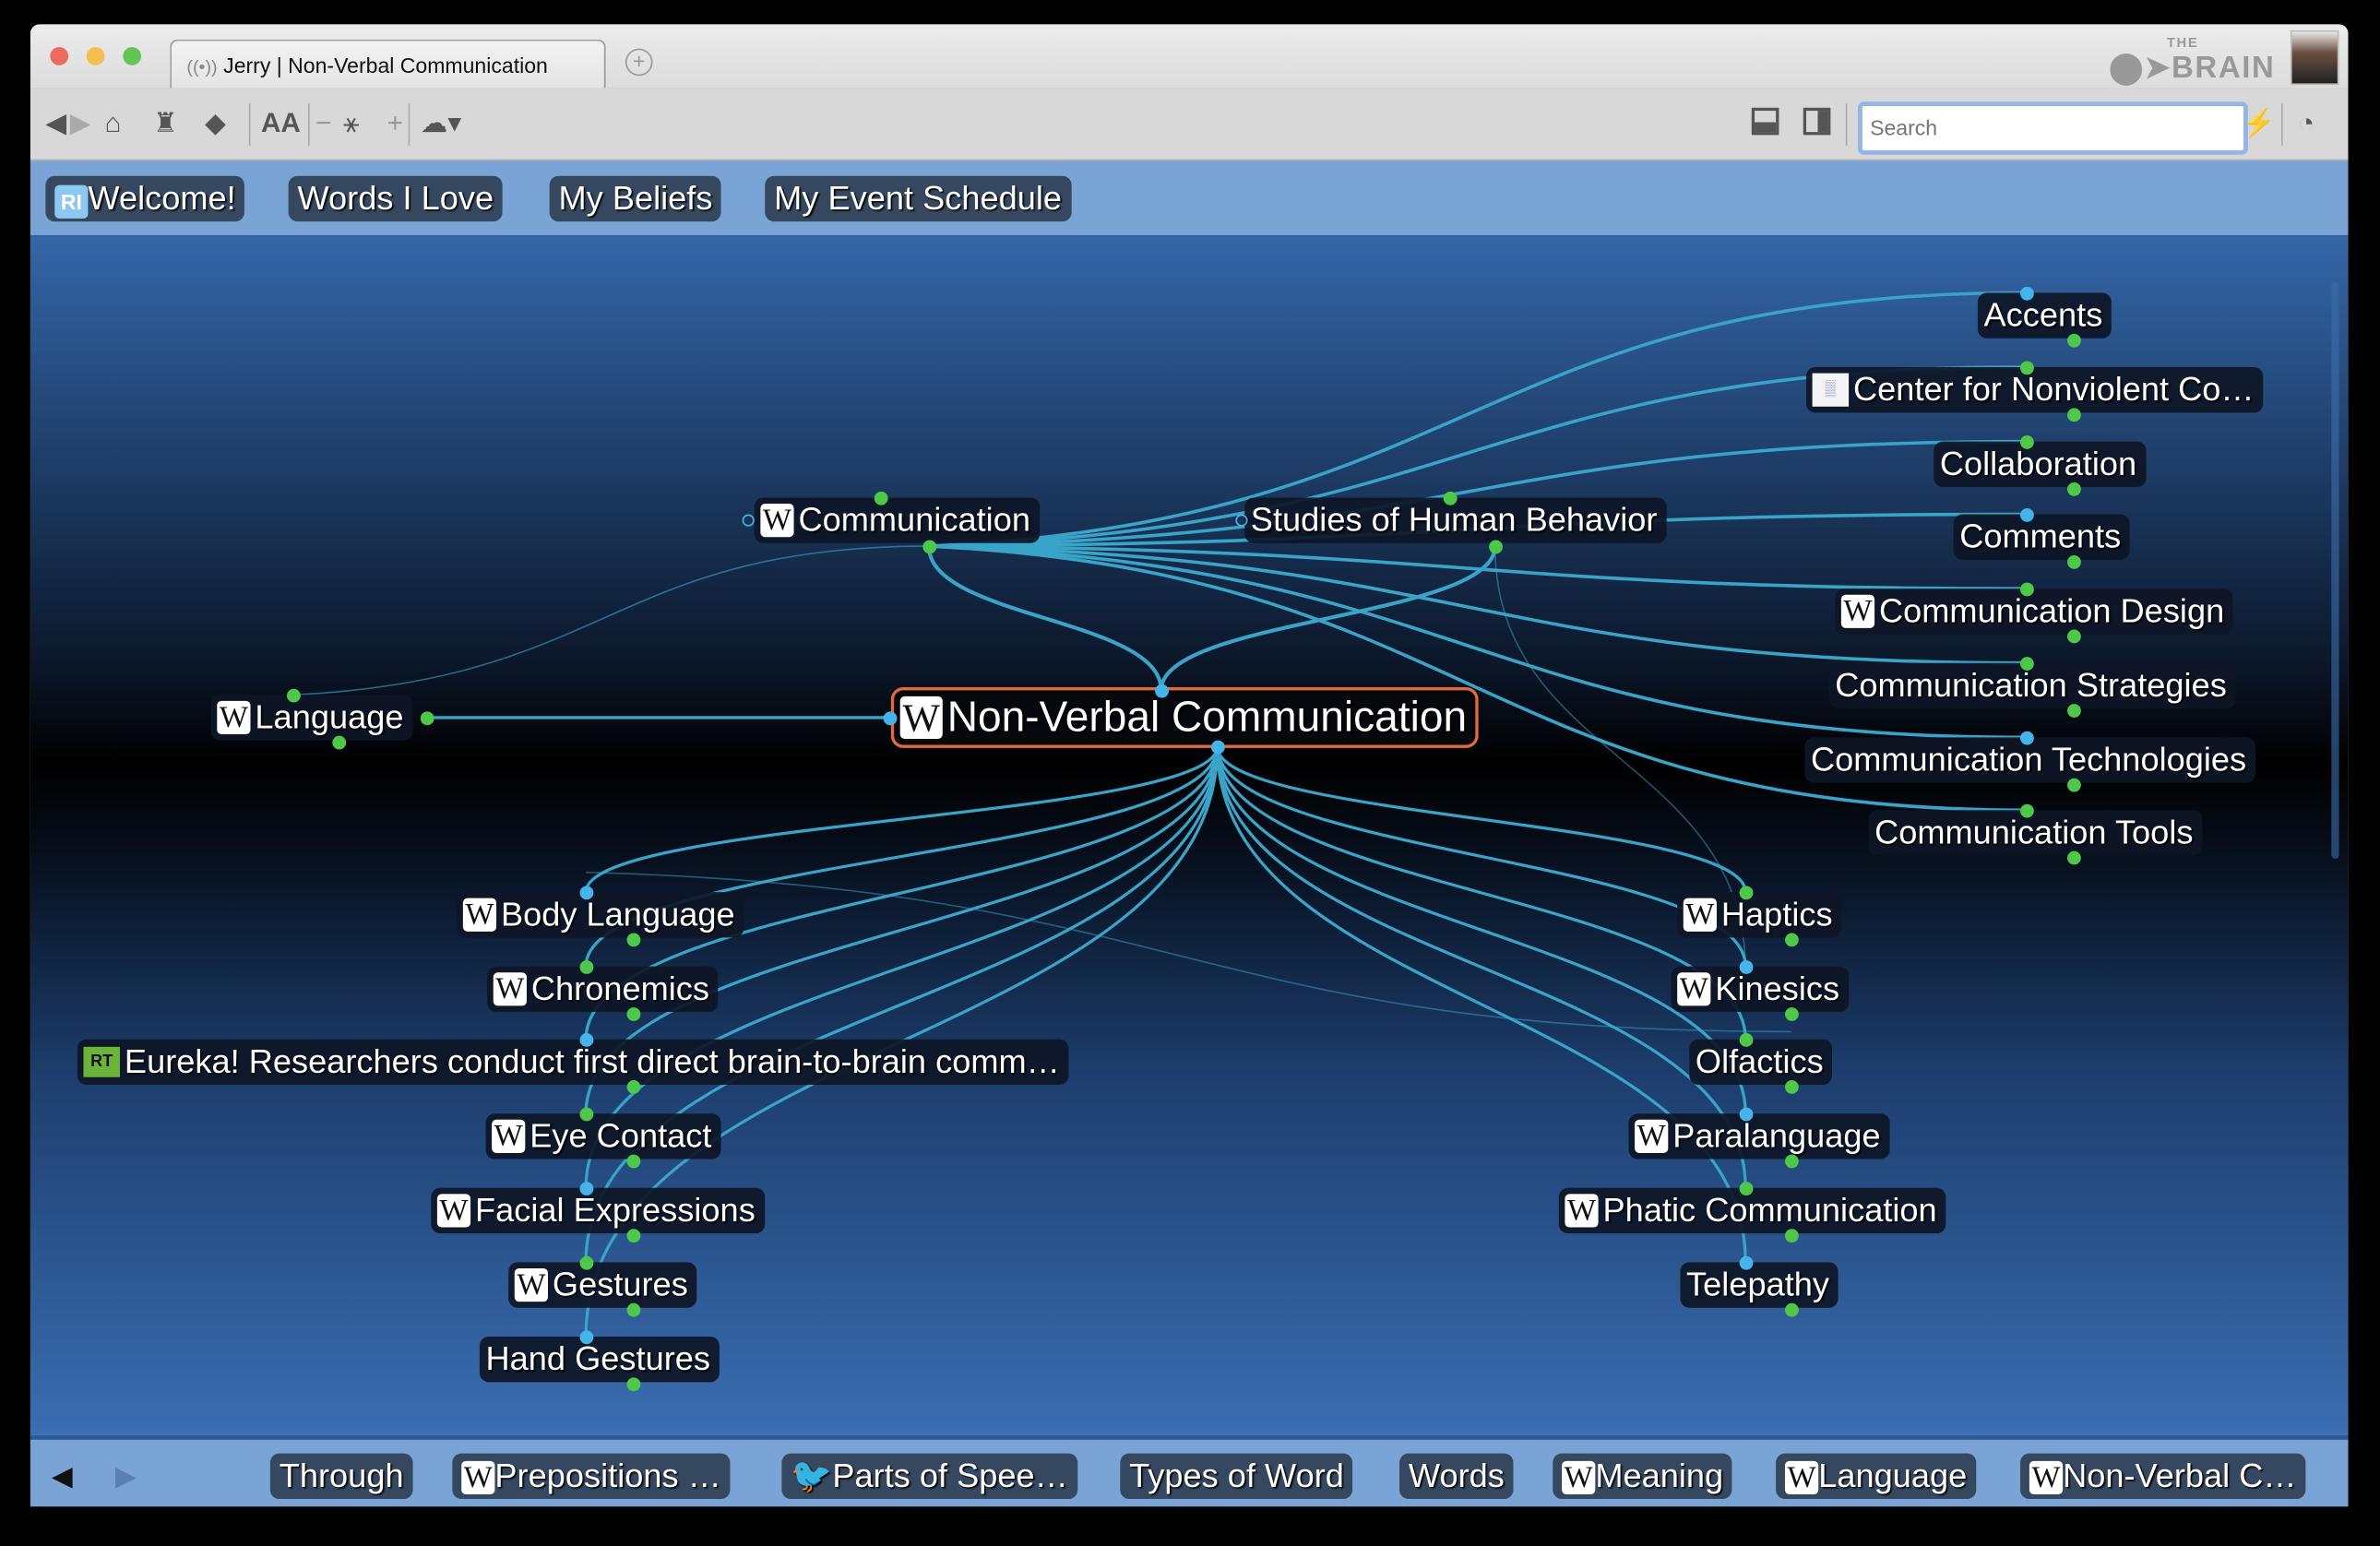 This screenshot has width=2380, height=1546. Describe the element at coordinates (395, 123) in the screenshot. I see `zoom-in-button: +` at that location.